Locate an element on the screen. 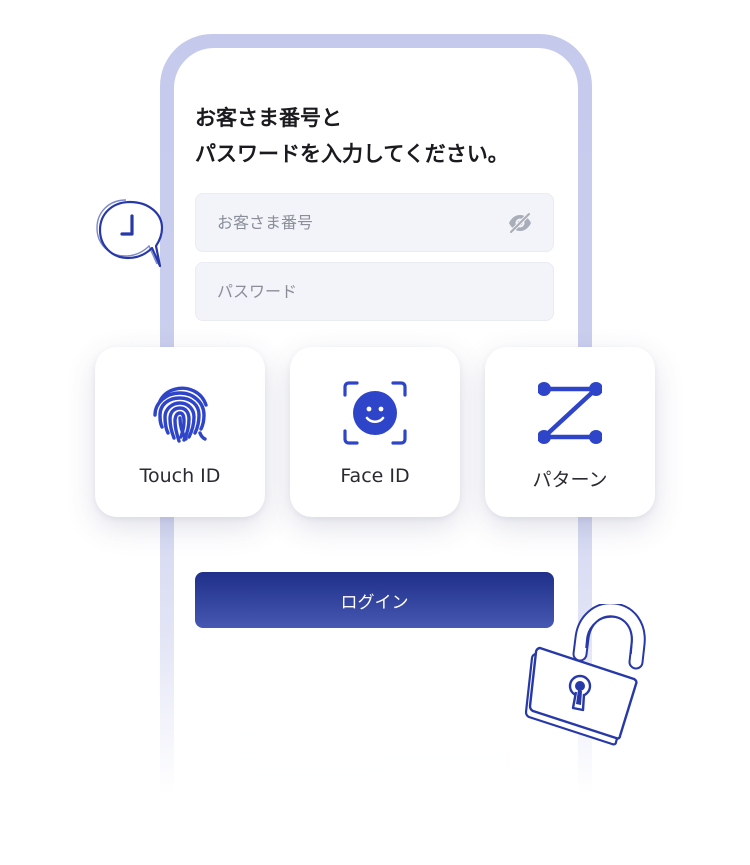 This screenshot has width=750, height=865. pattern-icon is located at coordinates (570, 413).